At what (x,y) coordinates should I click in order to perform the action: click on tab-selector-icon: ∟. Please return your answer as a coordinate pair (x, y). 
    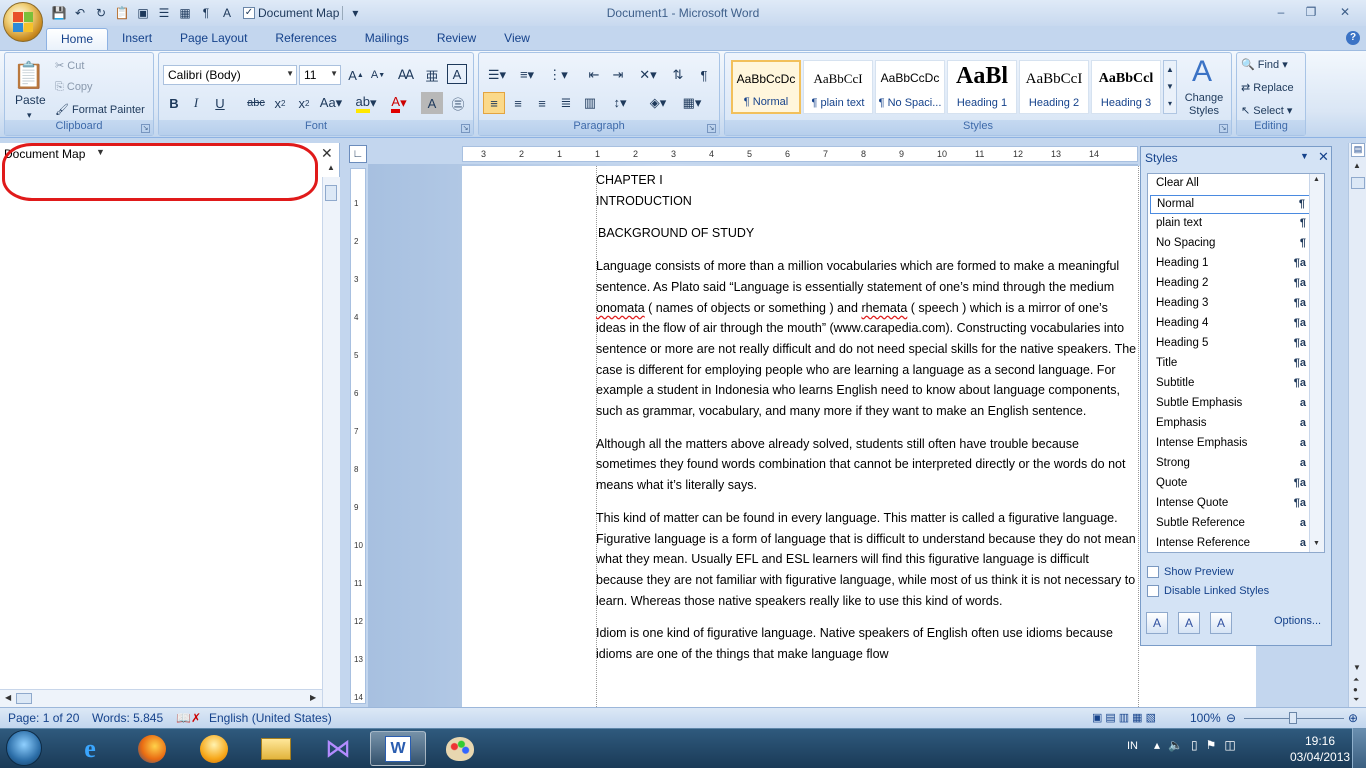
    Looking at the image, I should click on (358, 154).